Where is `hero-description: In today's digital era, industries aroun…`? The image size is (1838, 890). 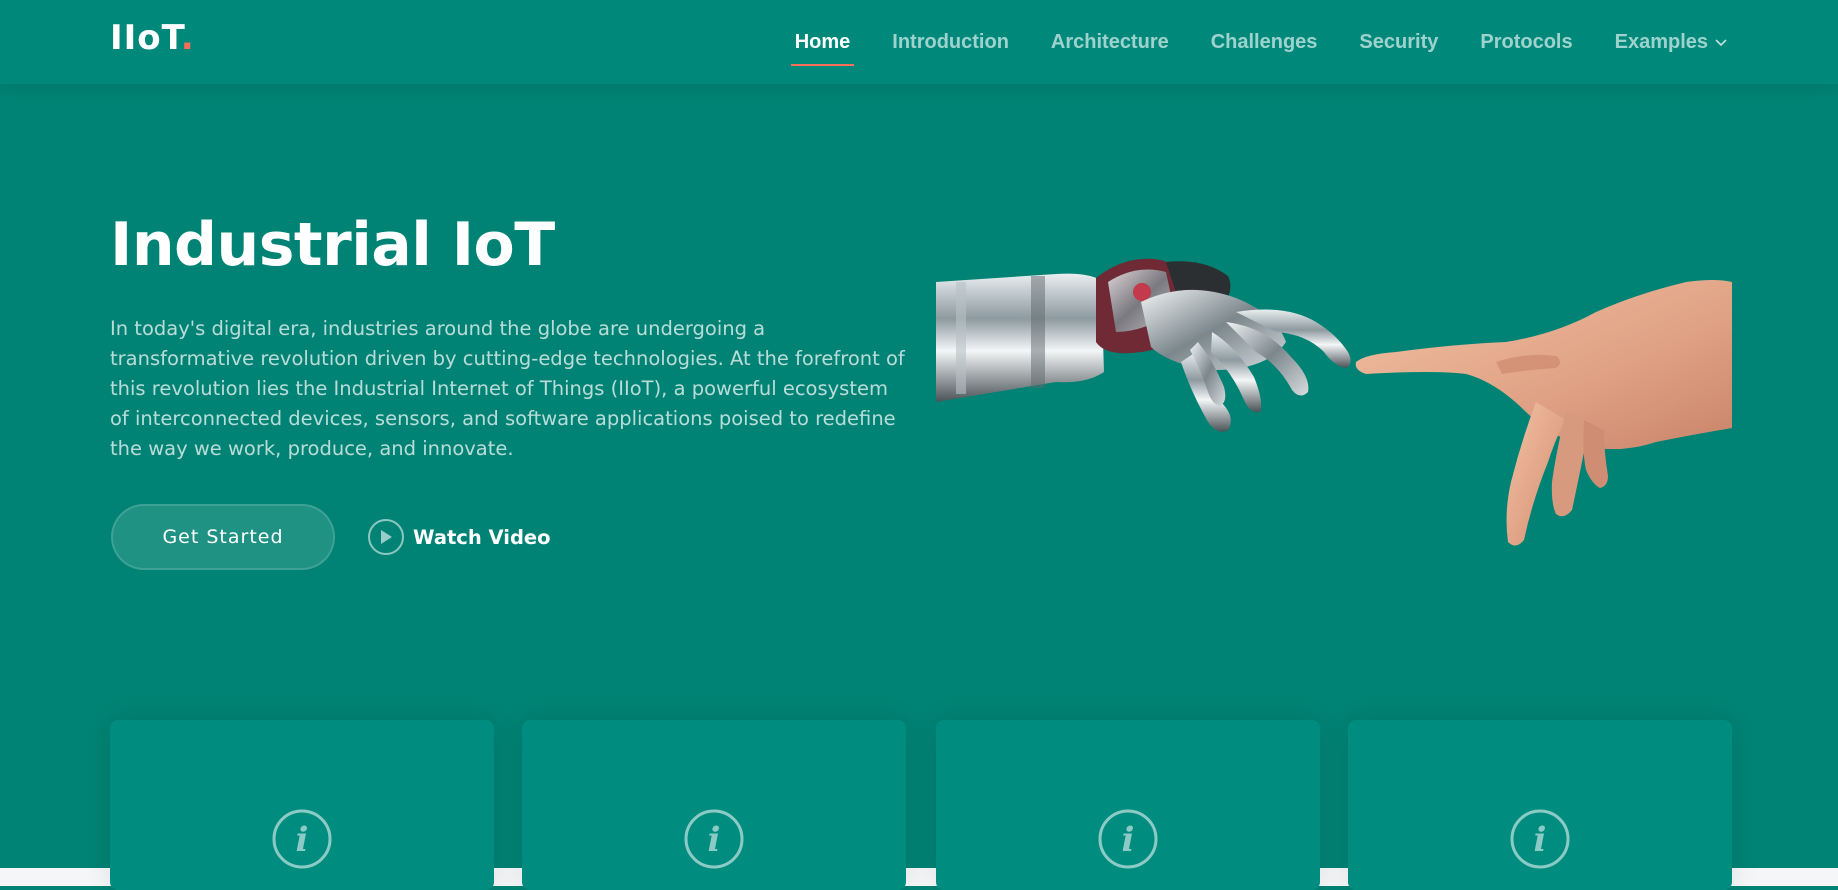
hero-description: In today's digital era, industries aroun… is located at coordinates (507, 388).